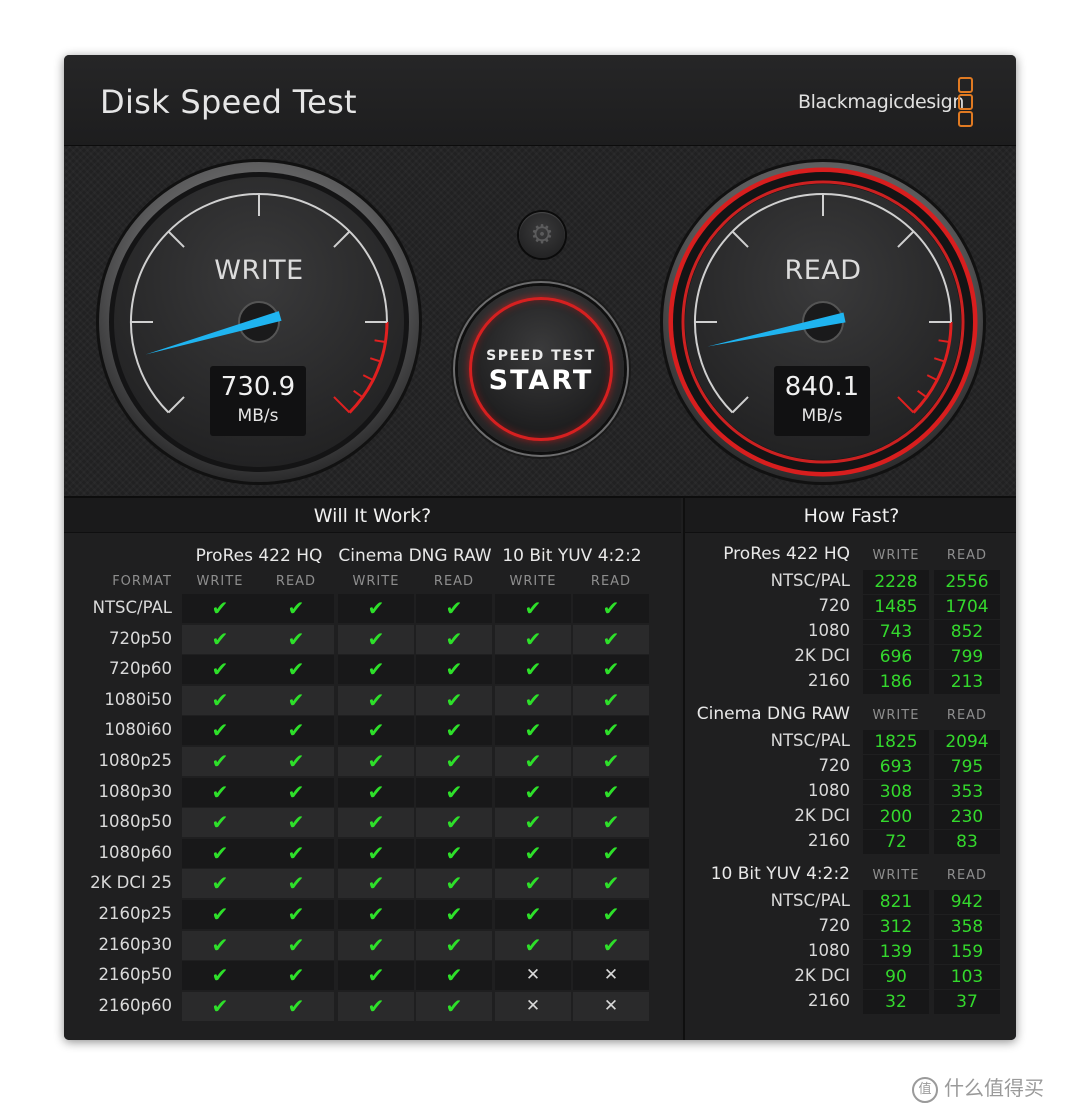 Image resolution: width=1080 pixels, height=1113 pixels. I want to click on format-label: 2160p50, so click(135, 975).